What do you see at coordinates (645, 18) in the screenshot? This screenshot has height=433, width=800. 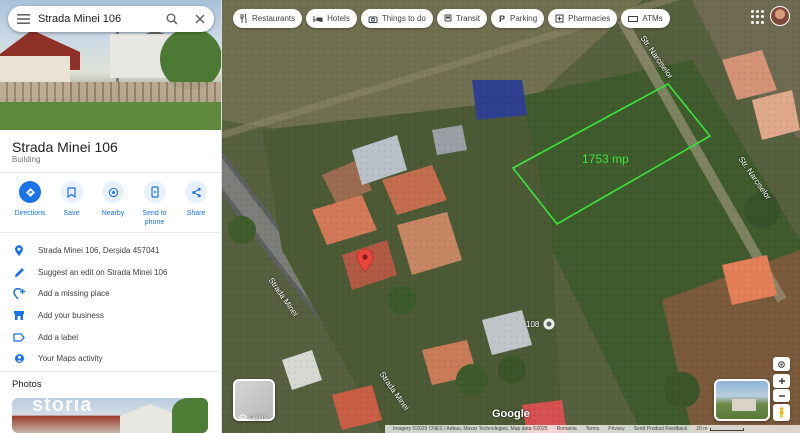 I see `chip-atms: ATMs` at bounding box center [645, 18].